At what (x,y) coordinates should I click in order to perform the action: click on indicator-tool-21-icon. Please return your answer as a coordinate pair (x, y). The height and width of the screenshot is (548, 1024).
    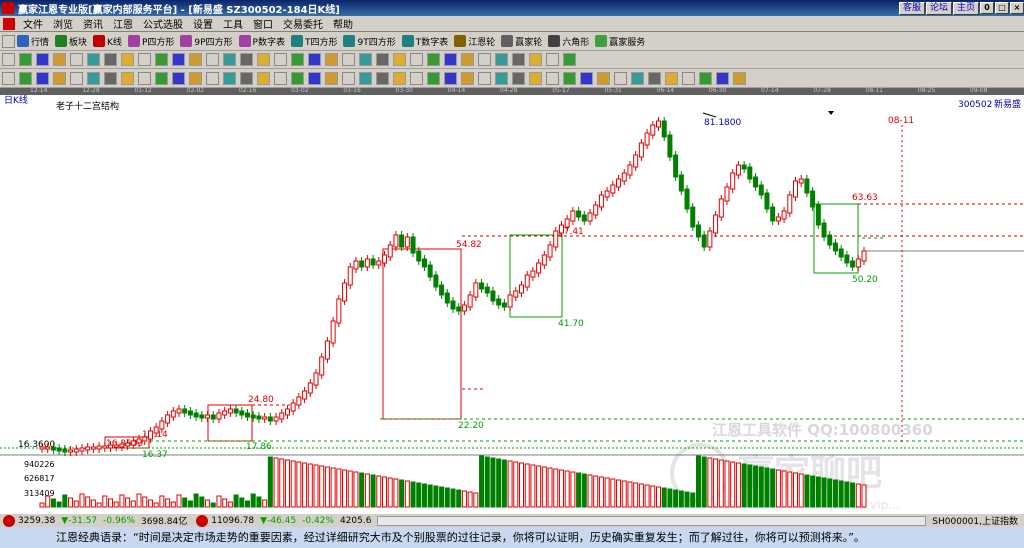
    Looking at the image, I should click on (348, 78).